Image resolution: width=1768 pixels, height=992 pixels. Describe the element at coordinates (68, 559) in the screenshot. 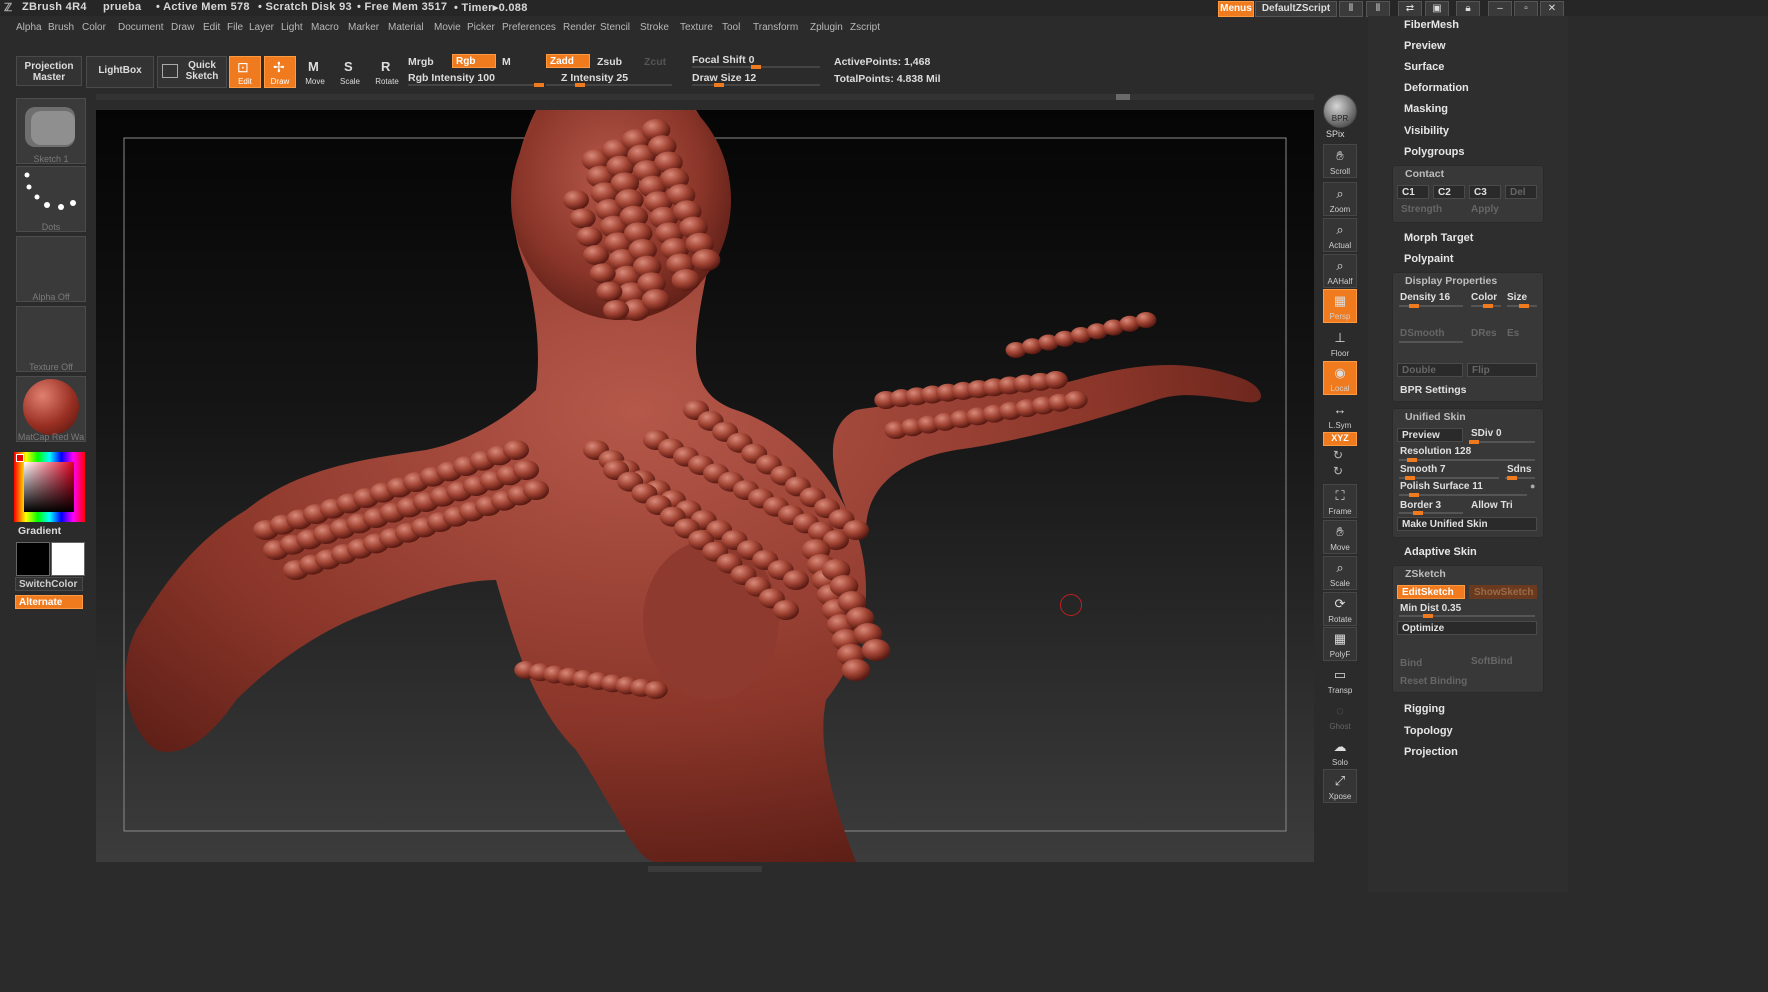

I see `primary-color-swatch` at that location.